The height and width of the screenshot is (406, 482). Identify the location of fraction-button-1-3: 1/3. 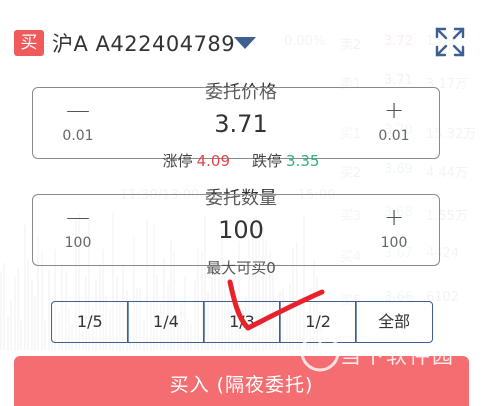
(242, 322).